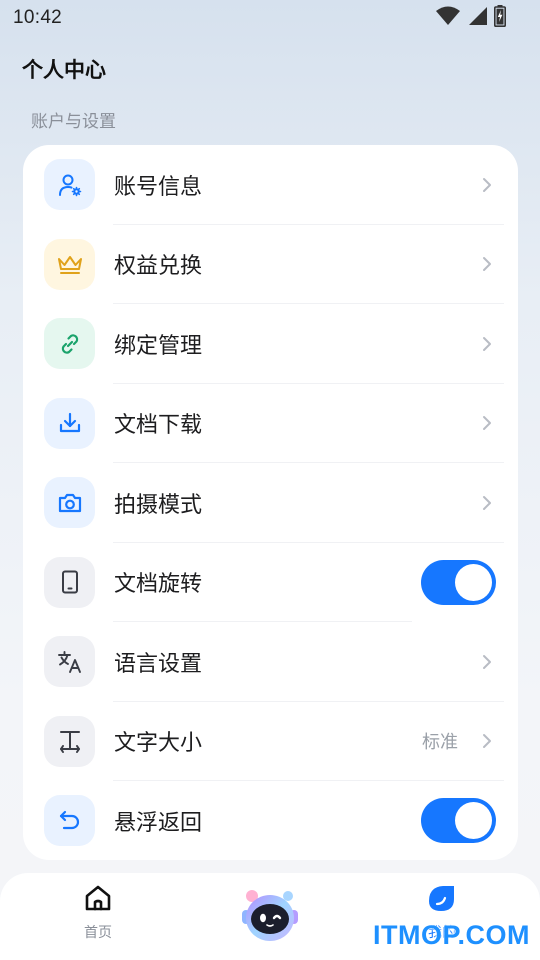 The height and width of the screenshot is (960, 540). I want to click on header: 个人中心, so click(270, 69).